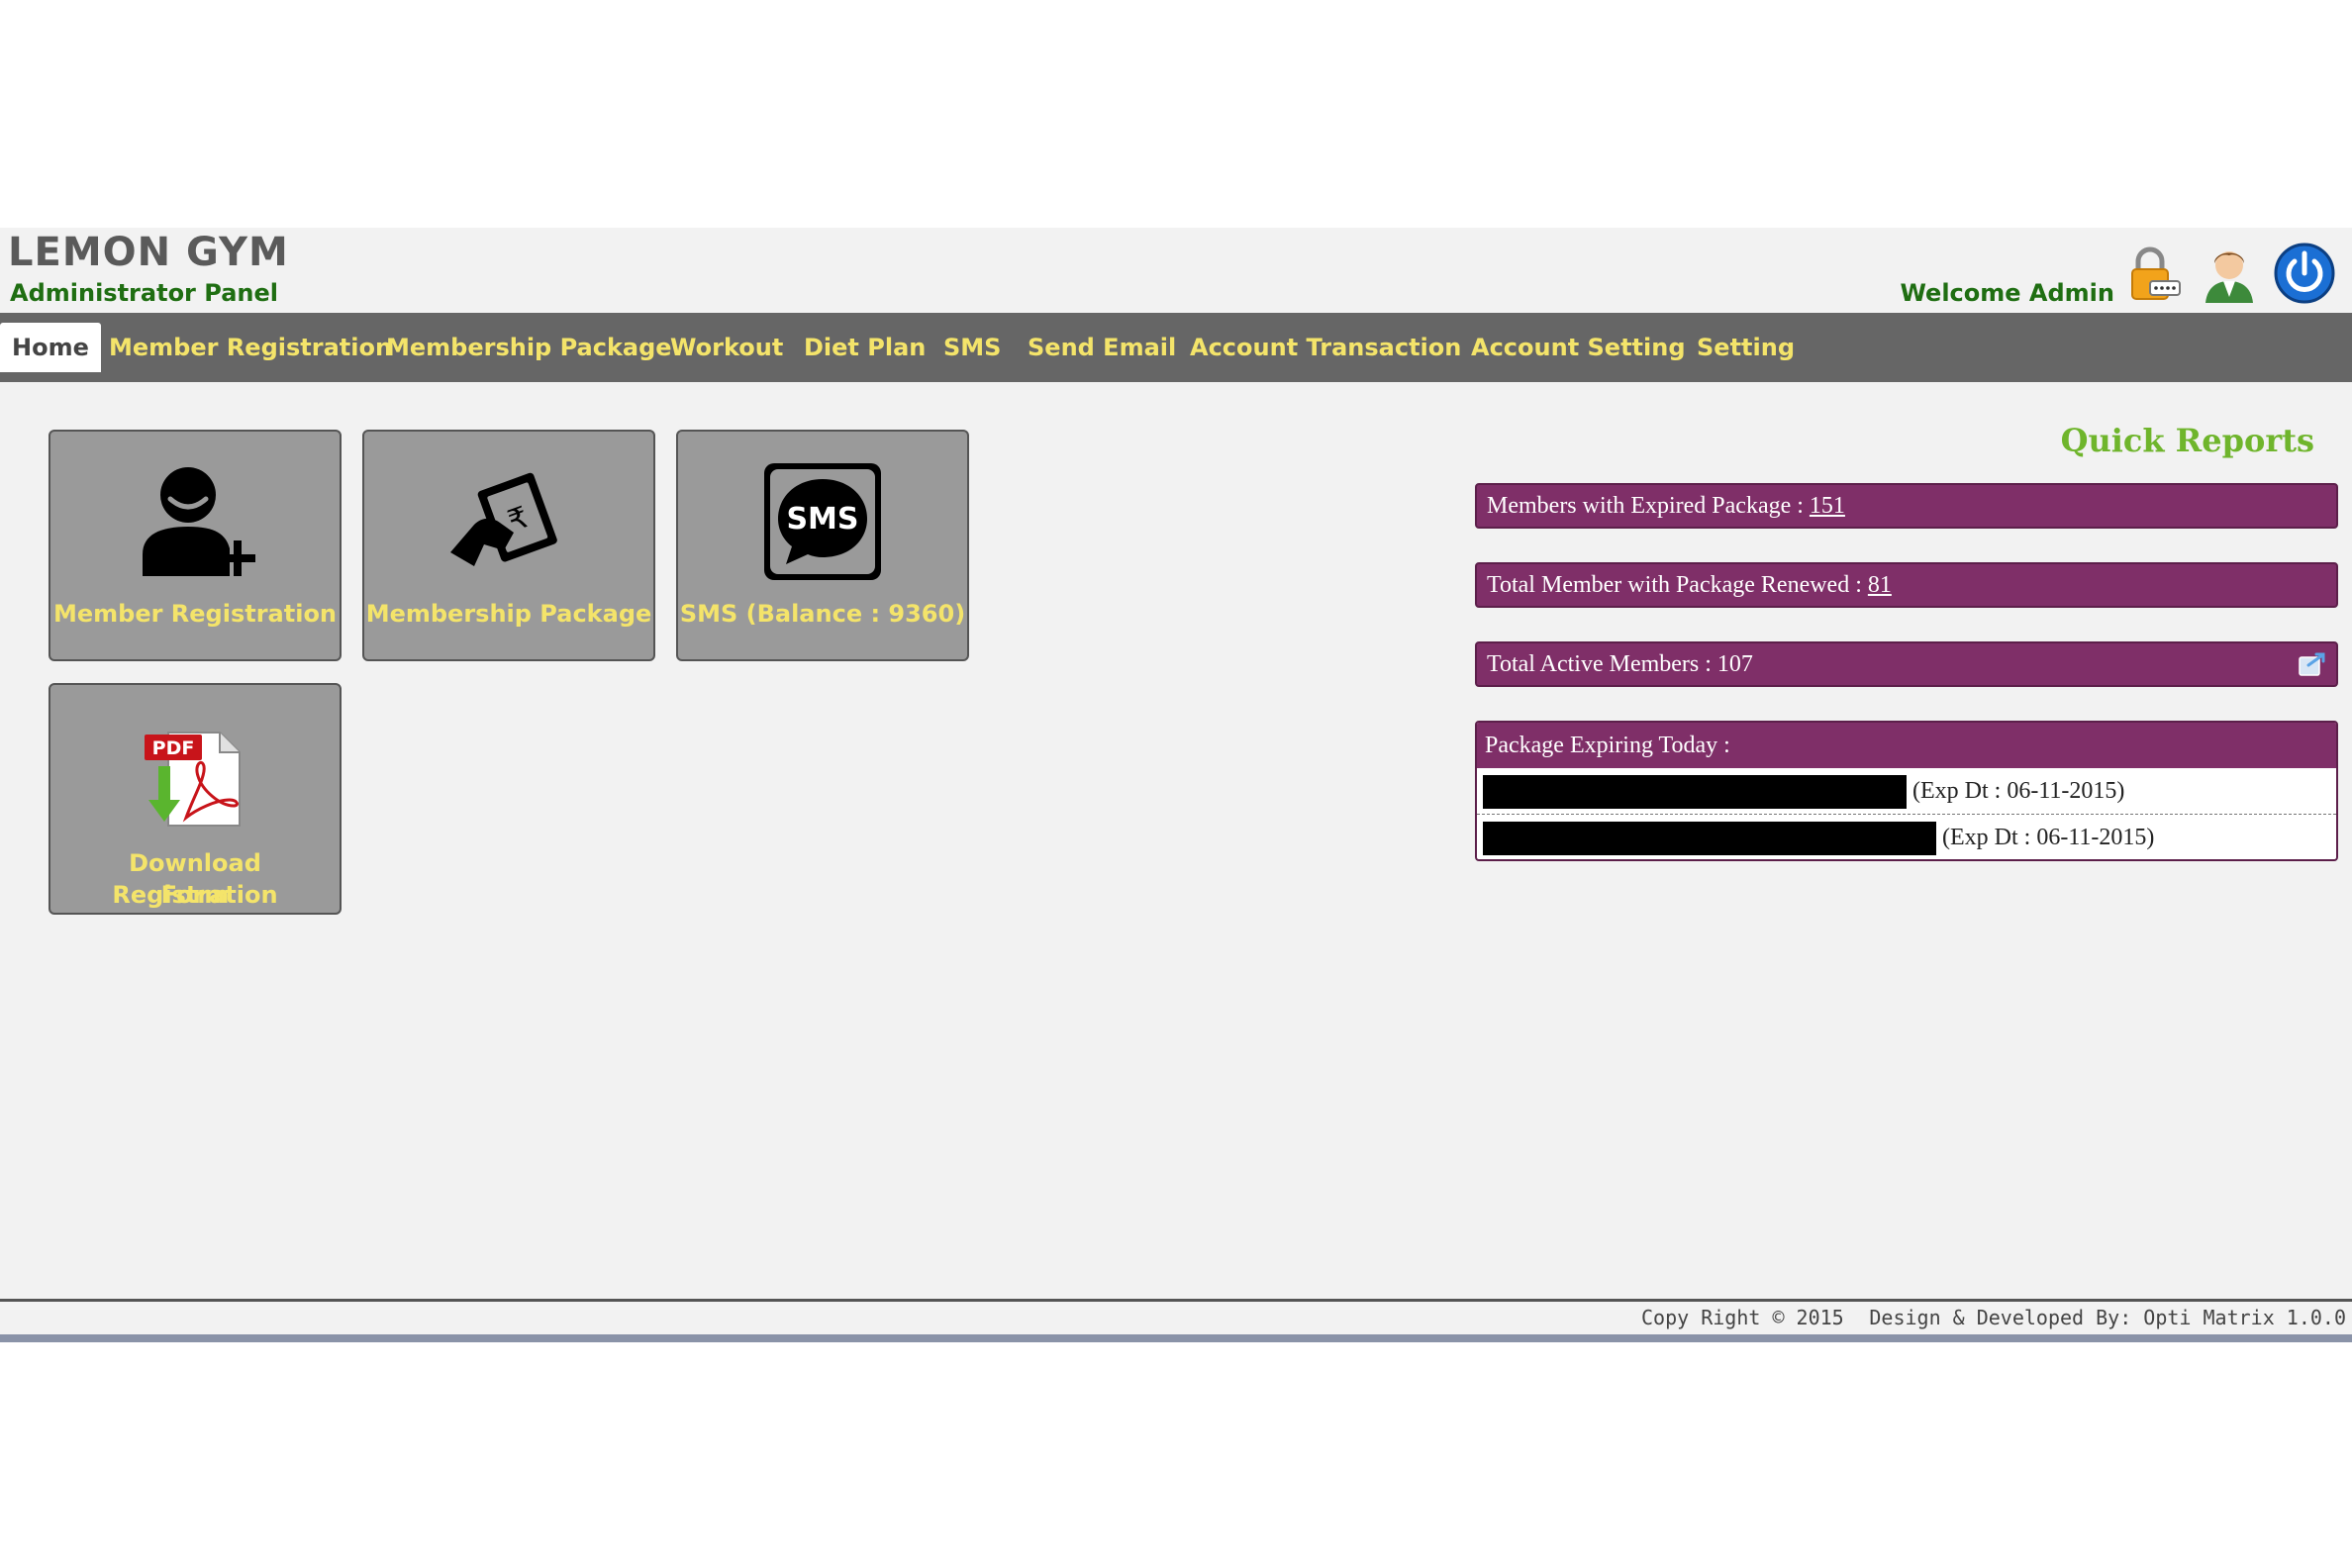  Describe the element at coordinates (2311, 664) in the screenshot. I see `export-icon` at that location.